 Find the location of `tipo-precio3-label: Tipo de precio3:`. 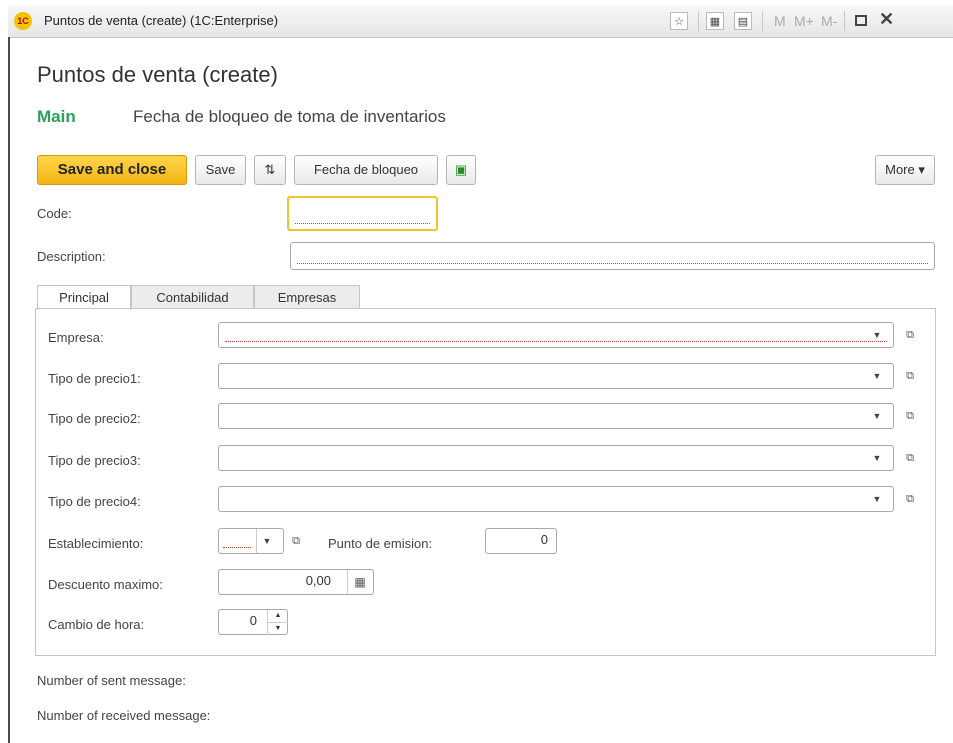

tipo-precio3-label: Tipo de precio3: is located at coordinates (94, 460).